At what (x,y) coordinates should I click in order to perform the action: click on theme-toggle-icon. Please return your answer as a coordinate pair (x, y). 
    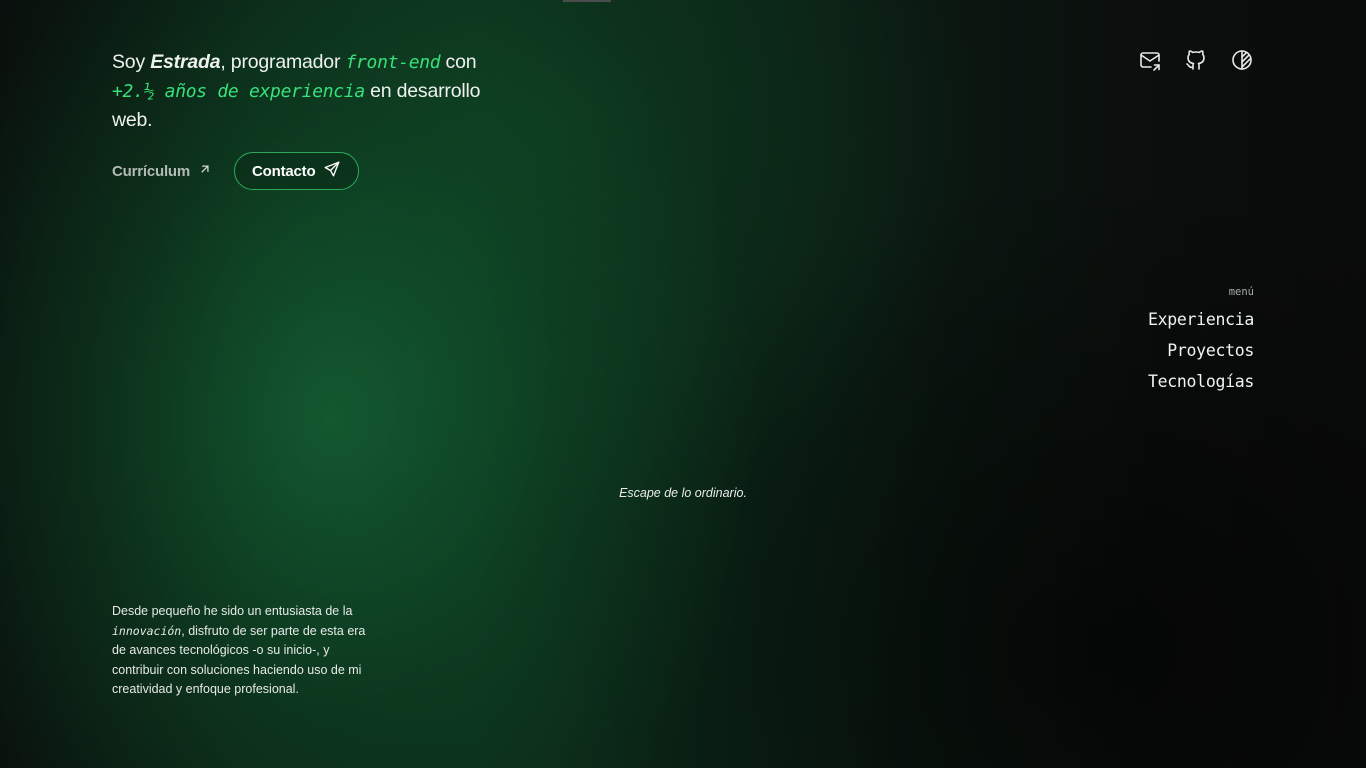
    Looking at the image, I should click on (1242, 60).